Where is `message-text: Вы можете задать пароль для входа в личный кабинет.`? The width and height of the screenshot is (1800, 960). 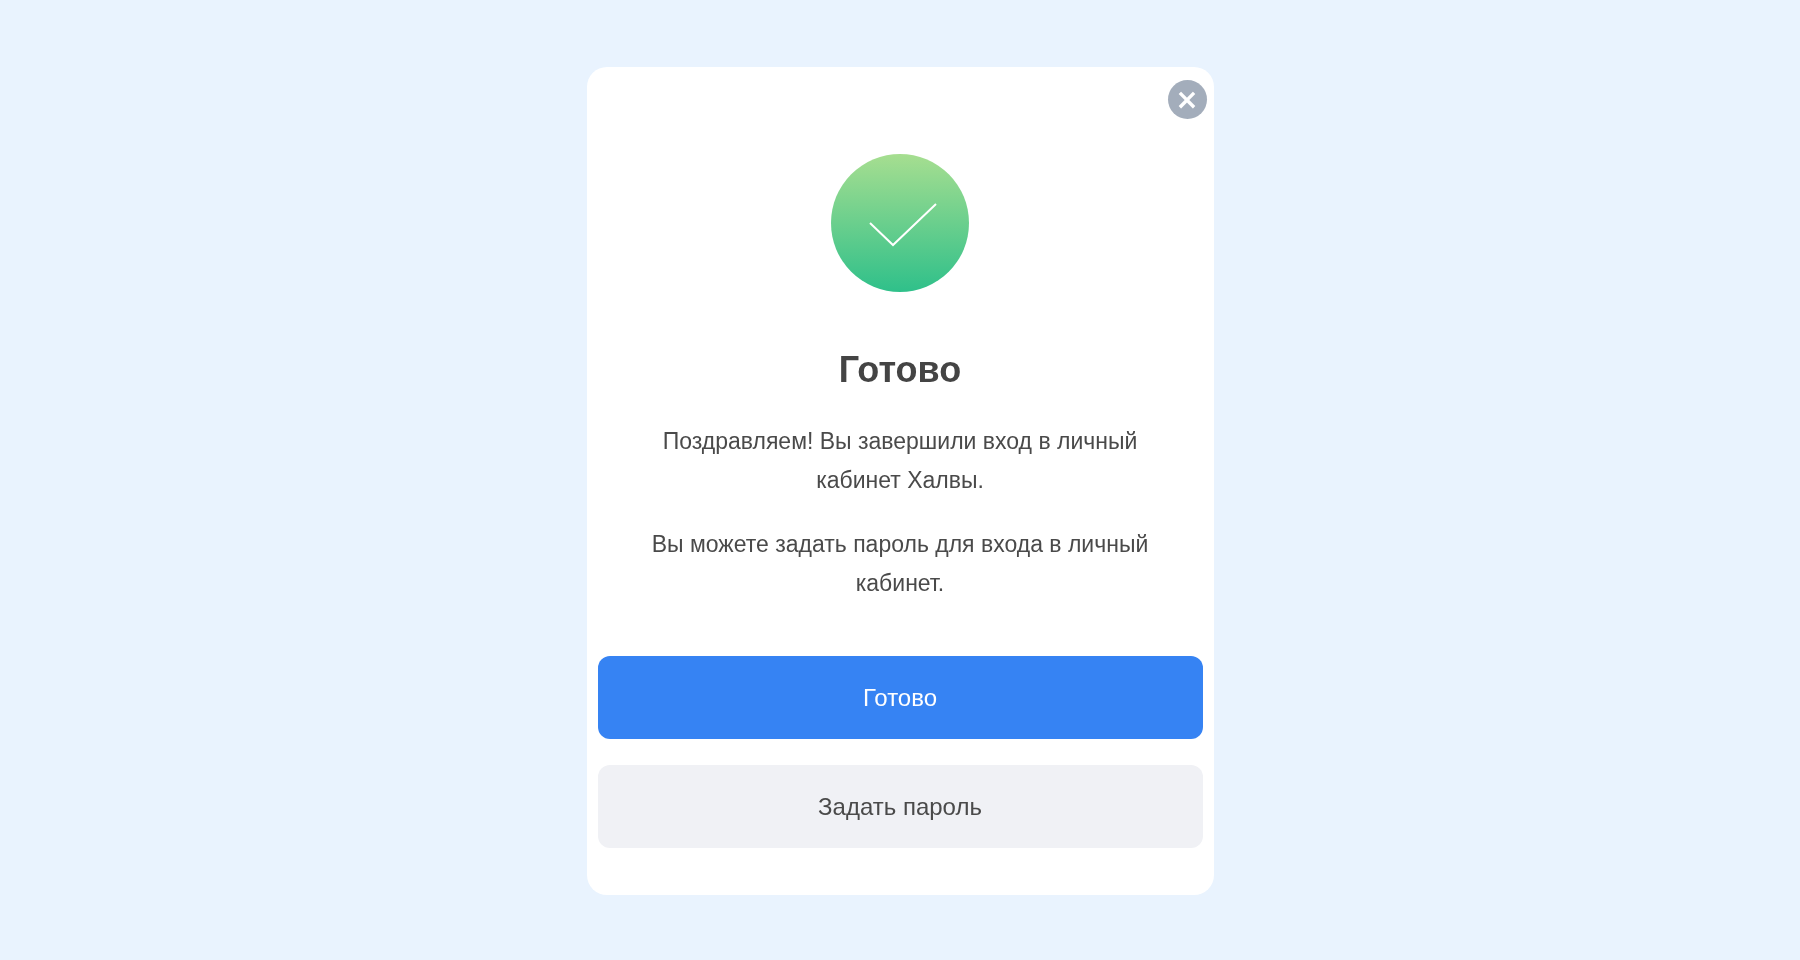 message-text: Вы можете задать пароль для входа в личный кабинет. is located at coordinates (900, 564).